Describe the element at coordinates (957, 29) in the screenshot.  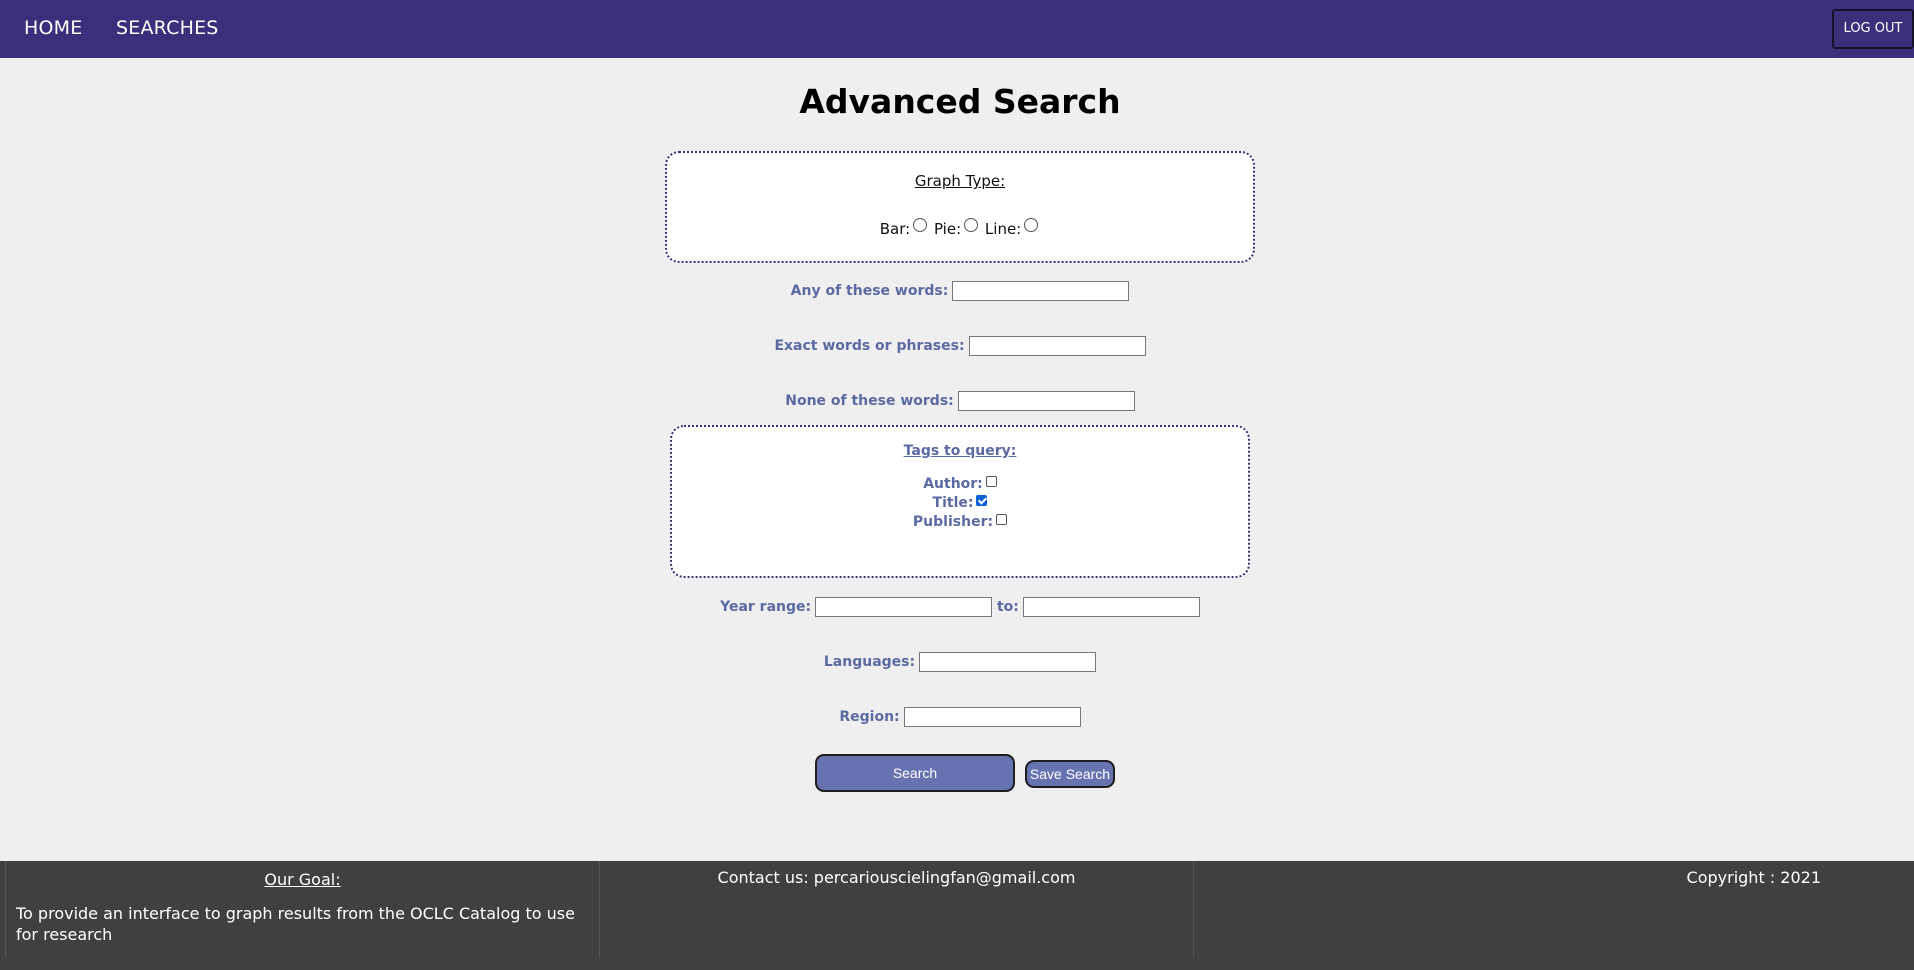
I see `top-nav-bar: HOME SEARCHES LOG OUT` at that location.